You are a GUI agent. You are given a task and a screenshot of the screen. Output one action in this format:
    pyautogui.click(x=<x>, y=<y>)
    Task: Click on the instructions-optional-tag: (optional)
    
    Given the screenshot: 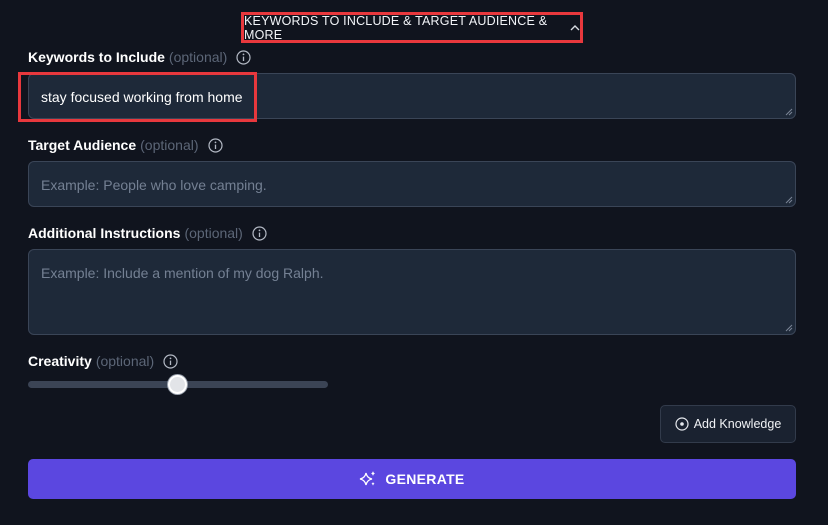 What is the action you would take?
    pyautogui.click(x=213, y=233)
    